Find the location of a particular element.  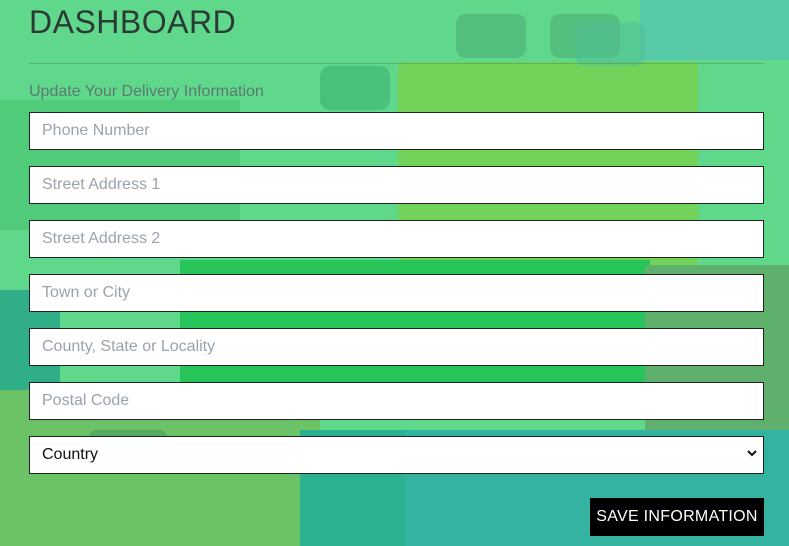

chevron-down-icon is located at coordinates (752, 453).